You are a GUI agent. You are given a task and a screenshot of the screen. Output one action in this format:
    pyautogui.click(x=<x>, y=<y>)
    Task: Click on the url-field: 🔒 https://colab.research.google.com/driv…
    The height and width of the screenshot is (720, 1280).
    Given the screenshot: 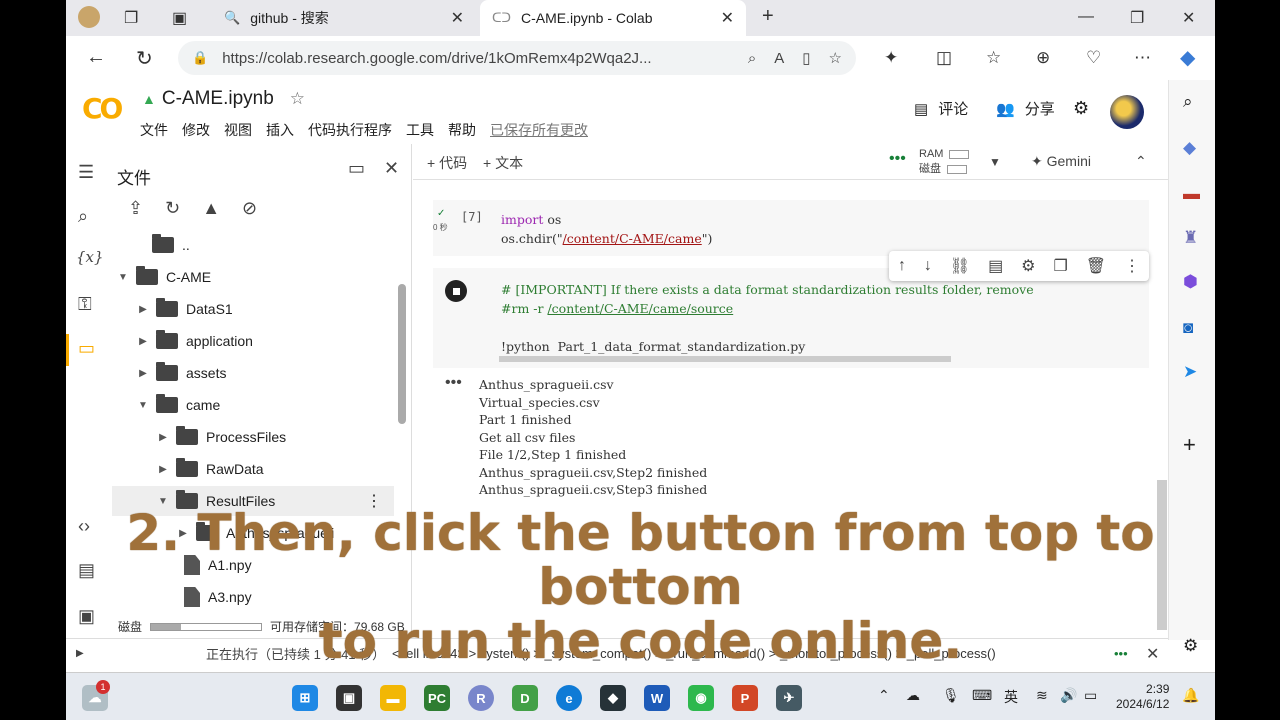 What is the action you would take?
    pyautogui.click(x=517, y=58)
    